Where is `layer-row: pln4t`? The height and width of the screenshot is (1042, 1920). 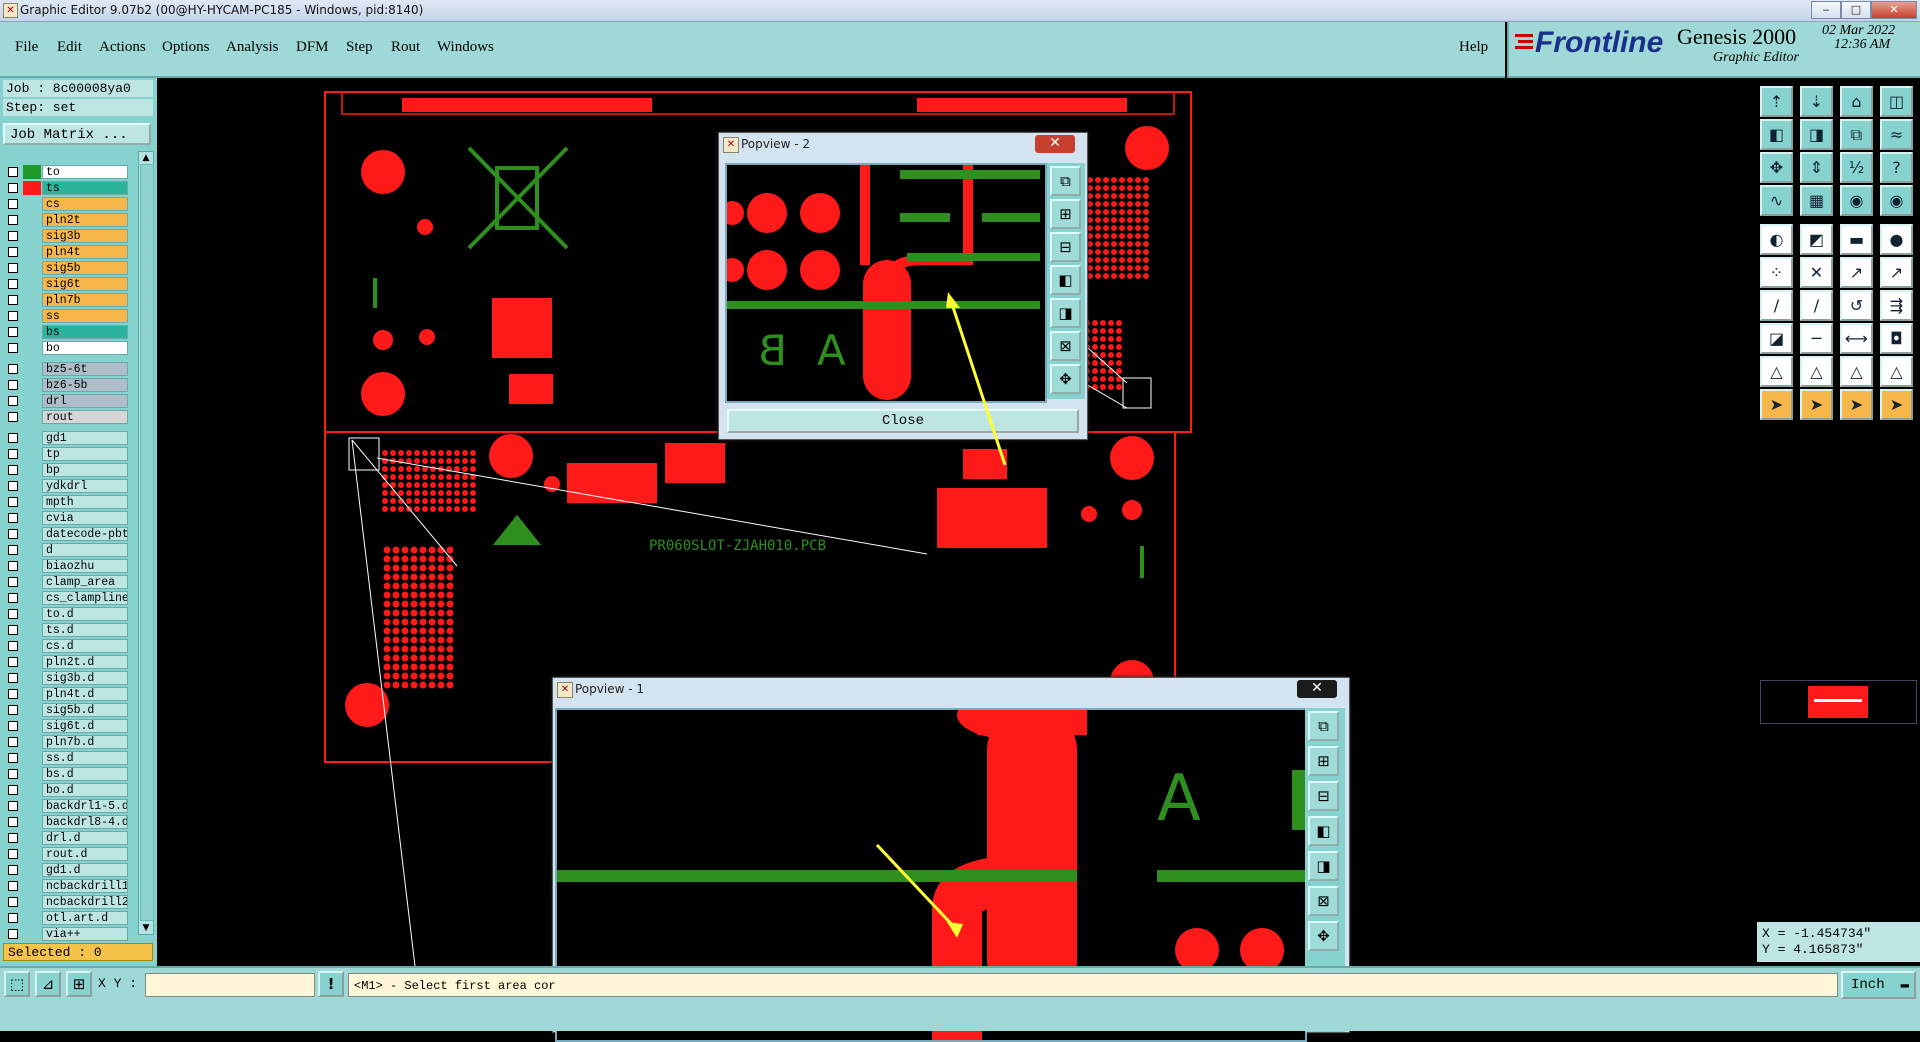
layer-row: pln4t is located at coordinates (66, 252).